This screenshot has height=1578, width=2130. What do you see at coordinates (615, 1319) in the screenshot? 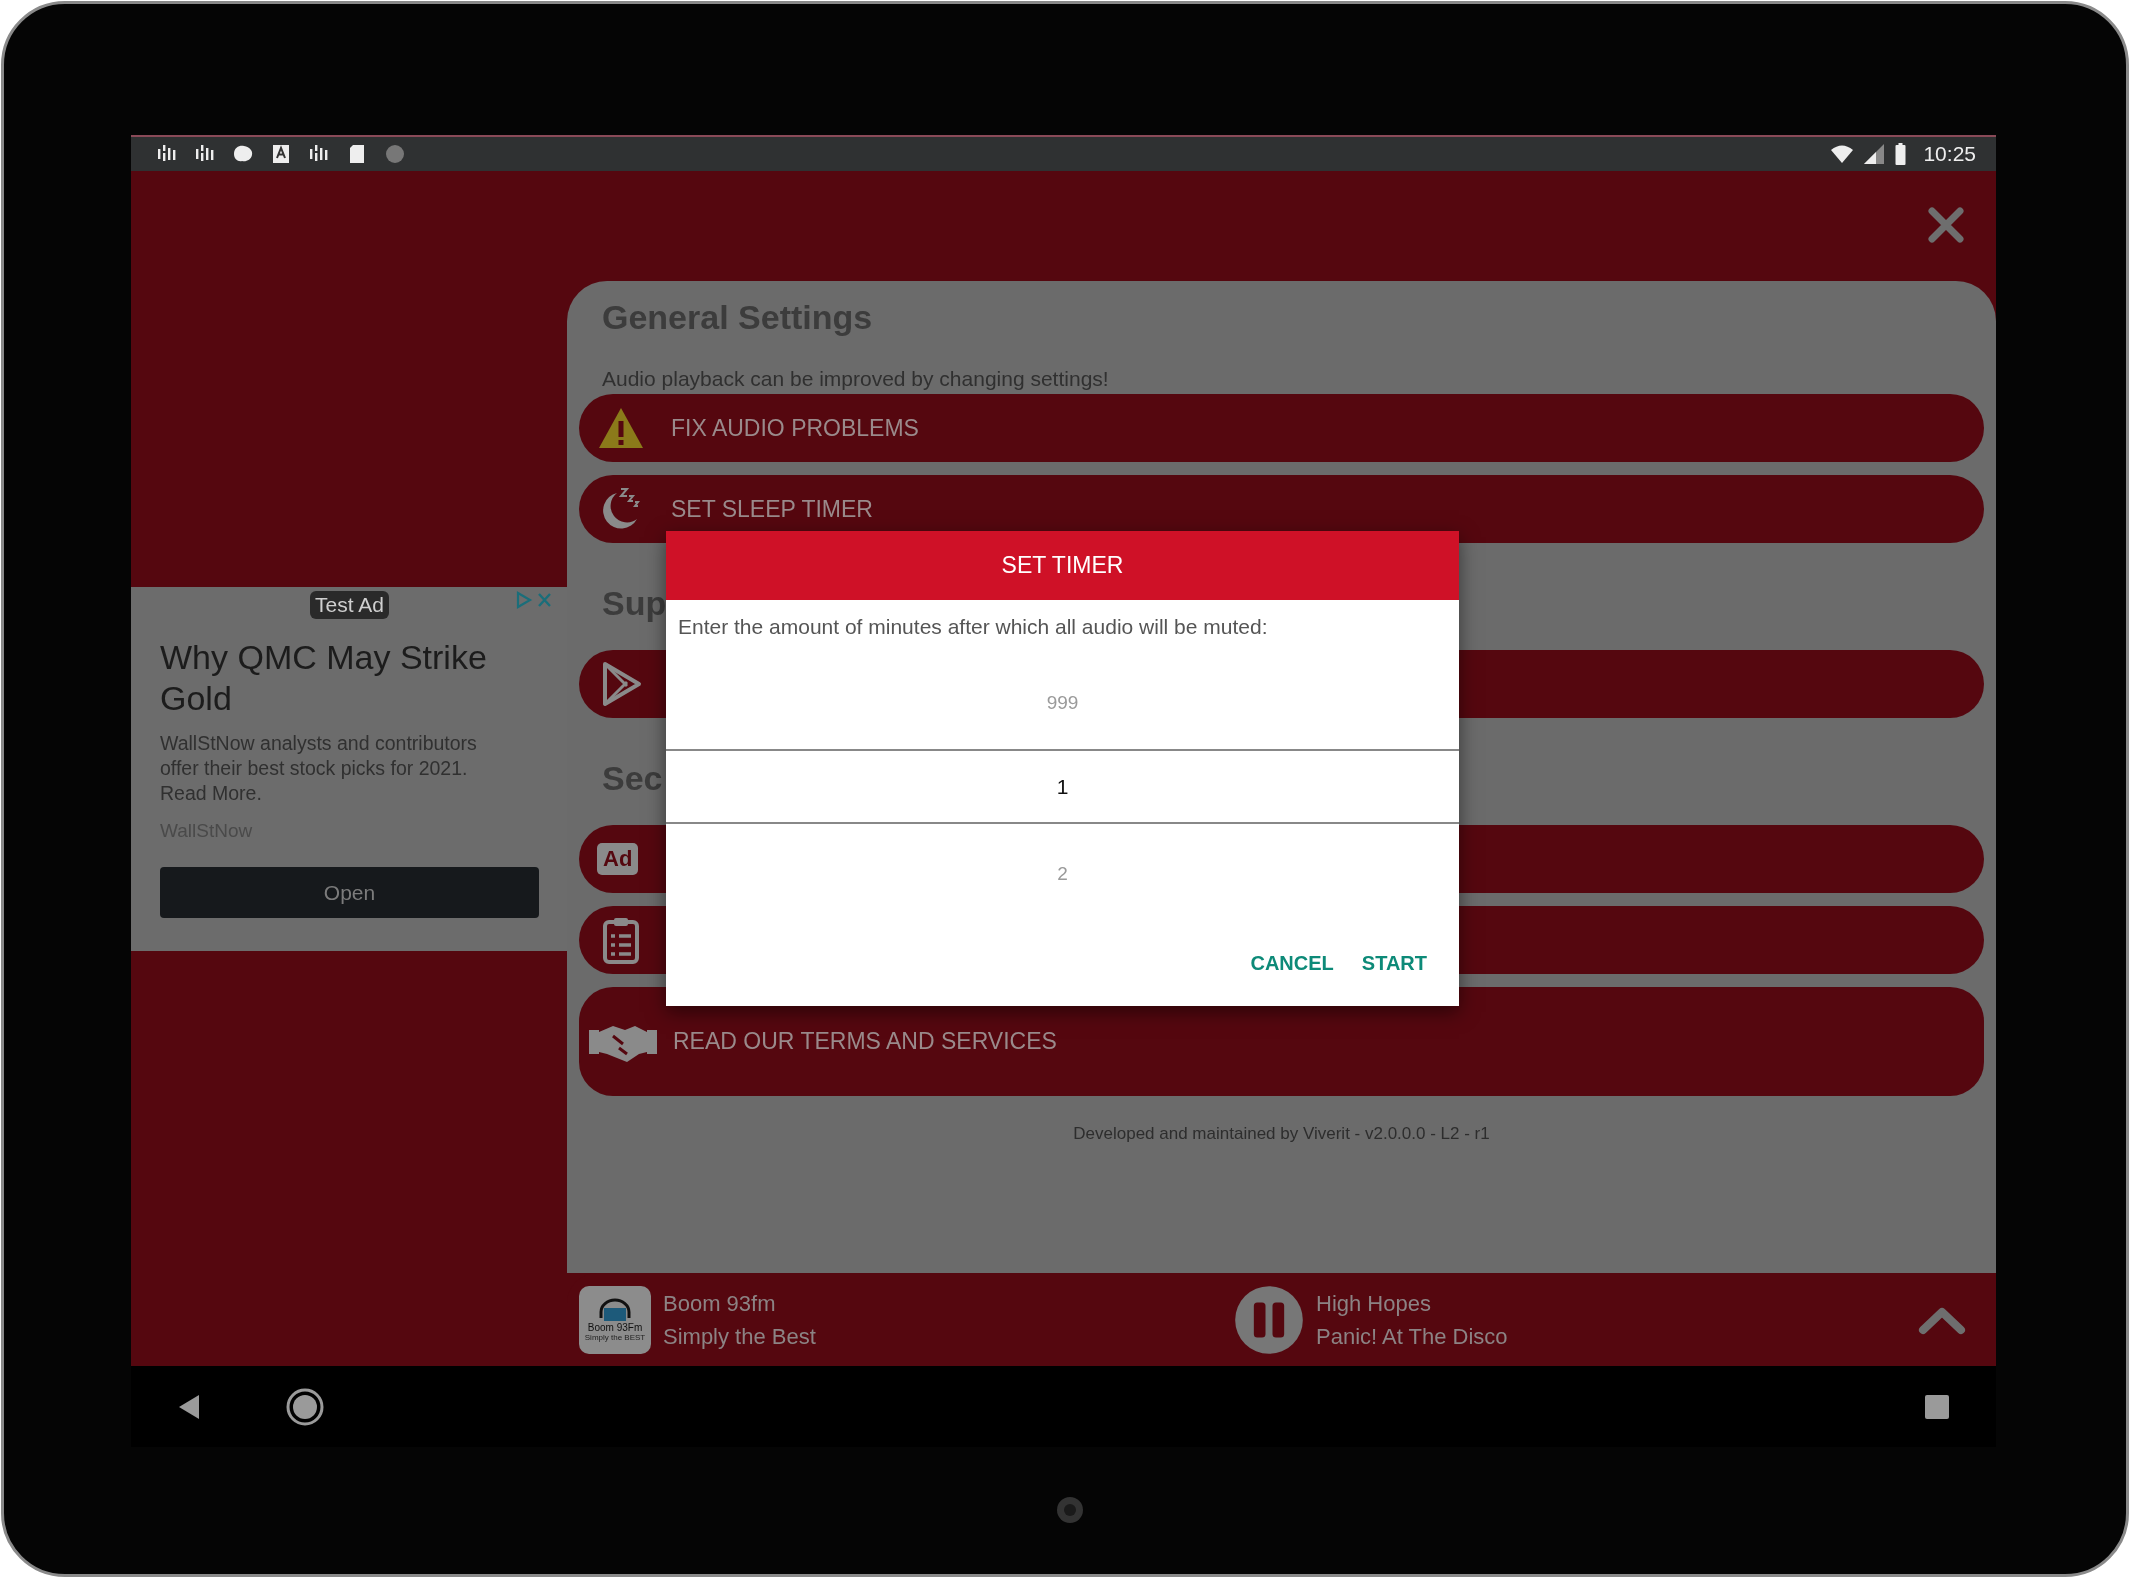
I see `station-logo: Boom 93Fm Simply the BEST` at bounding box center [615, 1319].